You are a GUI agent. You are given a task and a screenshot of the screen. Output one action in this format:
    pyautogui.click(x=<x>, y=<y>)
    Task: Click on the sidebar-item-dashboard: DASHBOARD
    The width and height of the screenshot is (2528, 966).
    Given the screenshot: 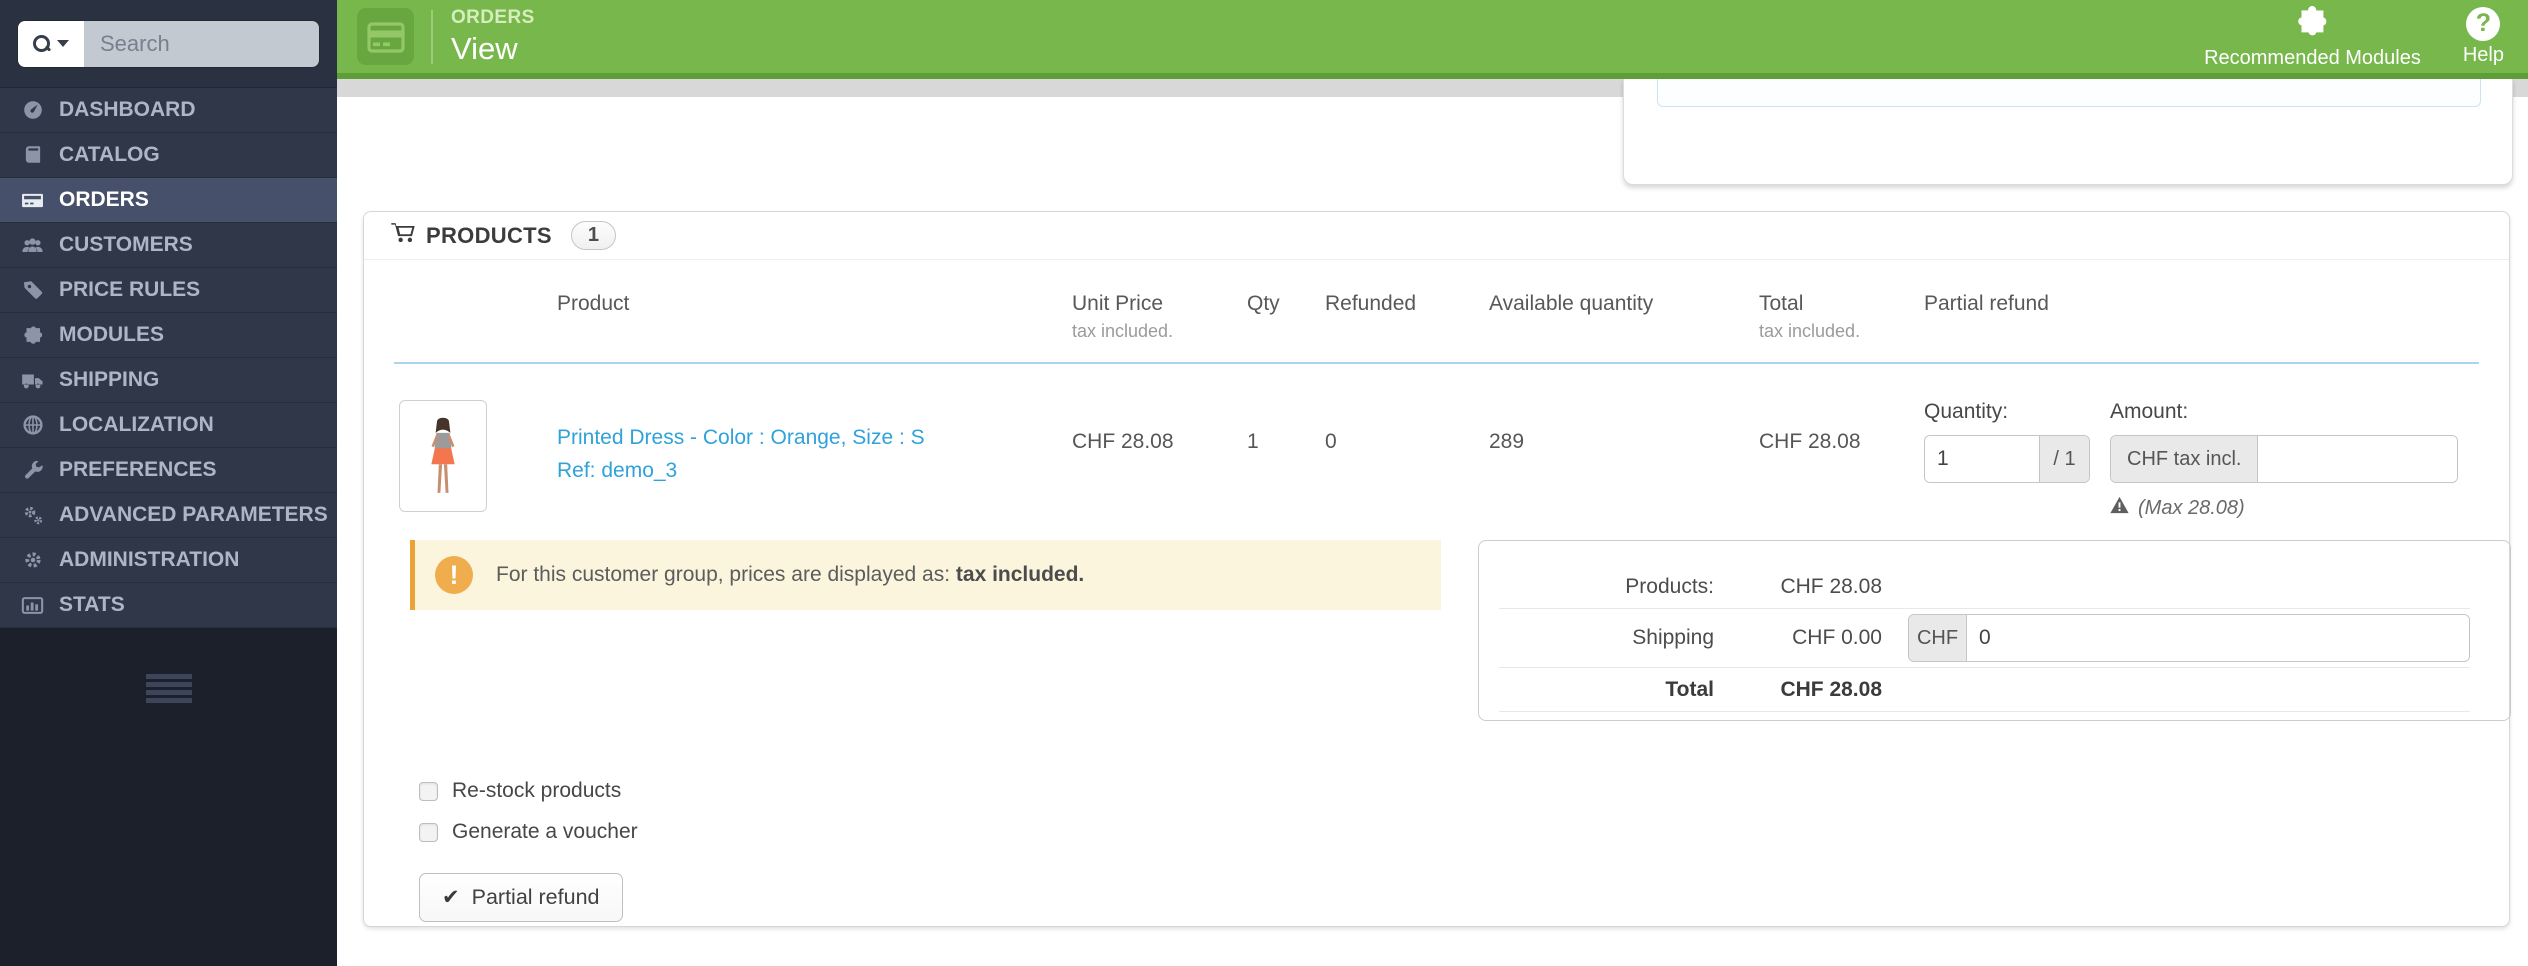 What is the action you would take?
    pyautogui.click(x=168, y=110)
    